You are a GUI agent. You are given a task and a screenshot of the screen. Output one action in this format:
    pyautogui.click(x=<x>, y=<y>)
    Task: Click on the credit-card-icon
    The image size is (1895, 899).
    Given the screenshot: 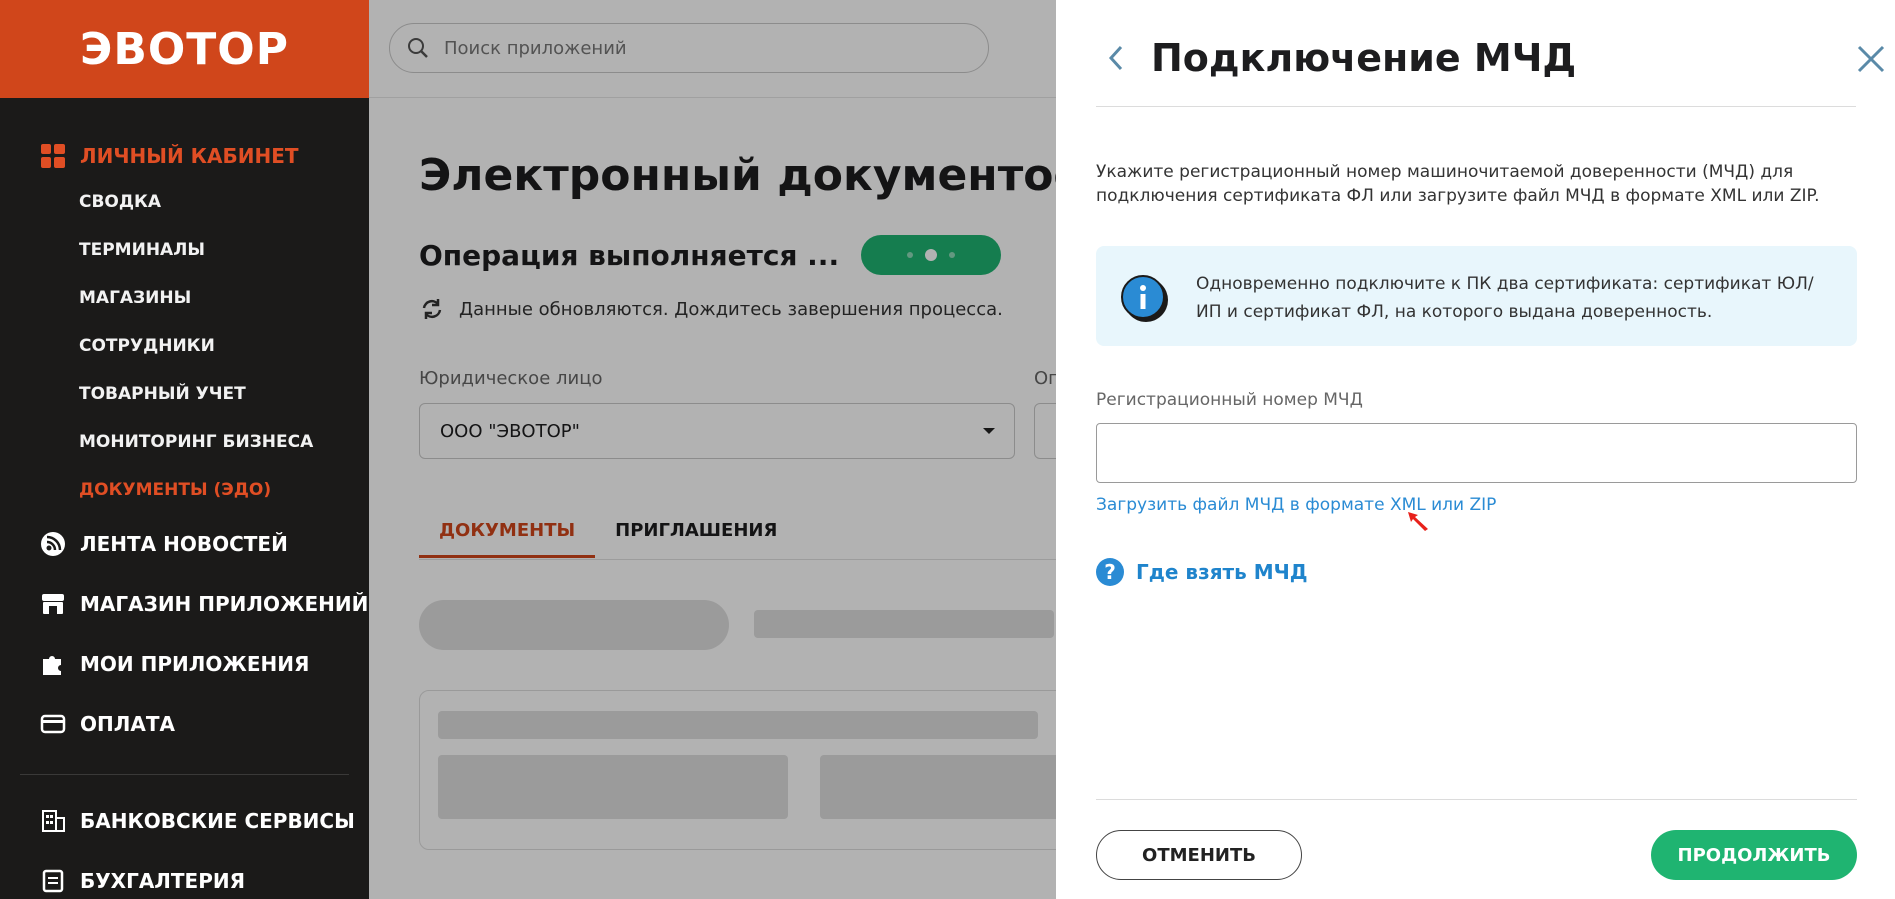 What is the action you would take?
    pyautogui.click(x=53, y=724)
    